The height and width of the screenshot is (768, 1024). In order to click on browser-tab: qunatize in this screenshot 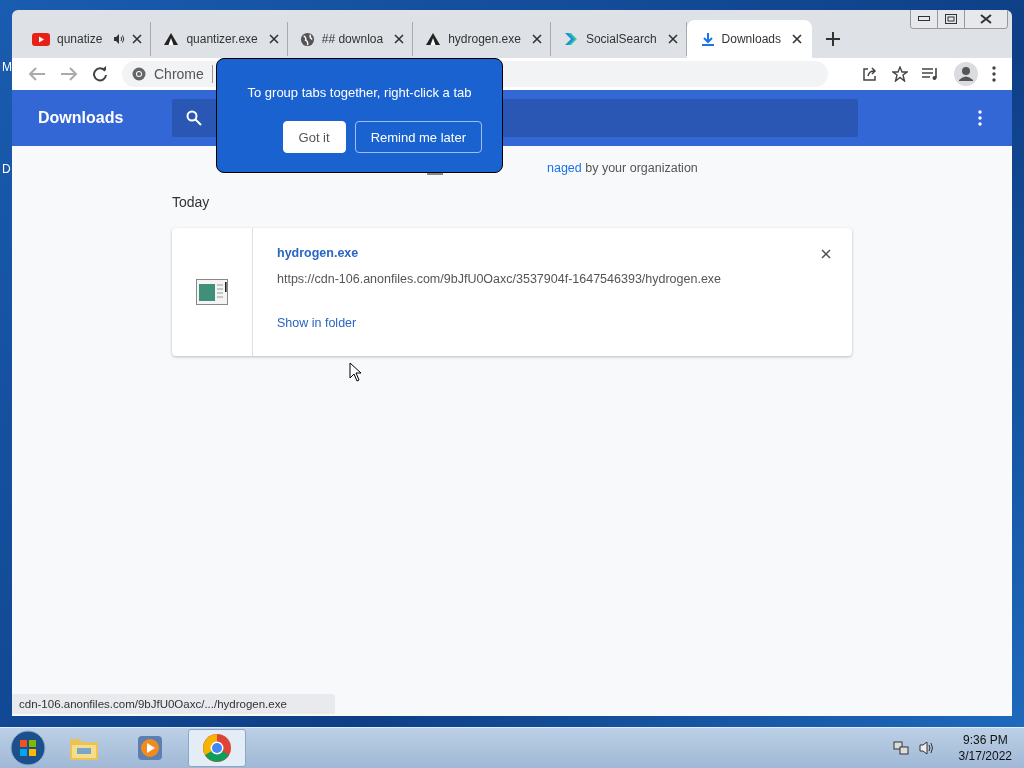, I will do `click(86, 39)`.